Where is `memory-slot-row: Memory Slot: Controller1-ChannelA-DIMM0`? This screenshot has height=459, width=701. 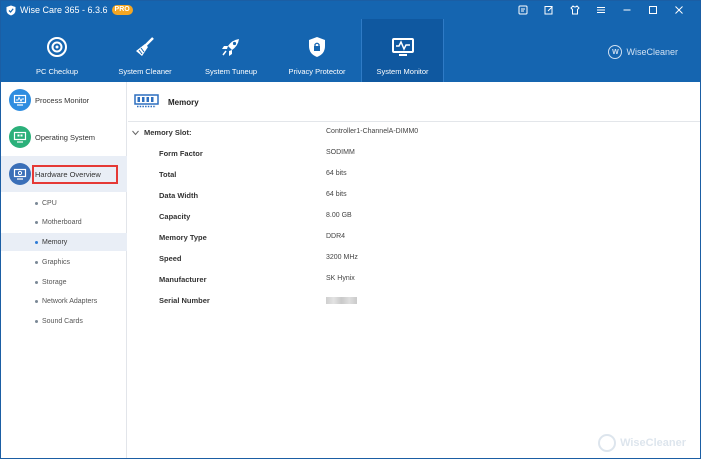 memory-slot-row: Memory Slot: Controller1-ChannelA-DIMM0 is located at coordinates (414, 135).